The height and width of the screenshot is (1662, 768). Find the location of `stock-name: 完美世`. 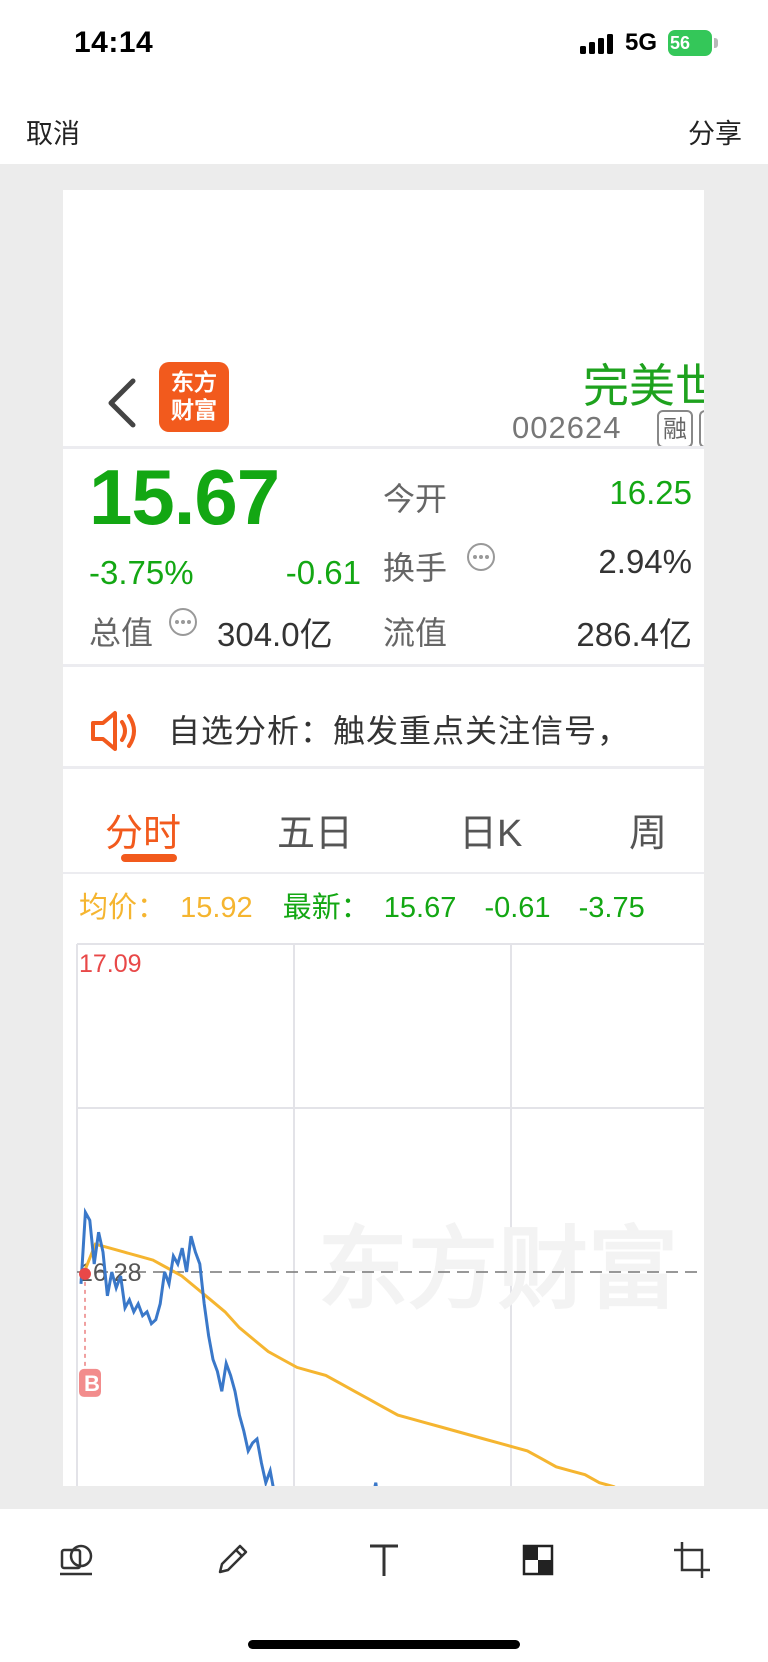

stock-name: 完美世 is located at coordinates (643, 386).